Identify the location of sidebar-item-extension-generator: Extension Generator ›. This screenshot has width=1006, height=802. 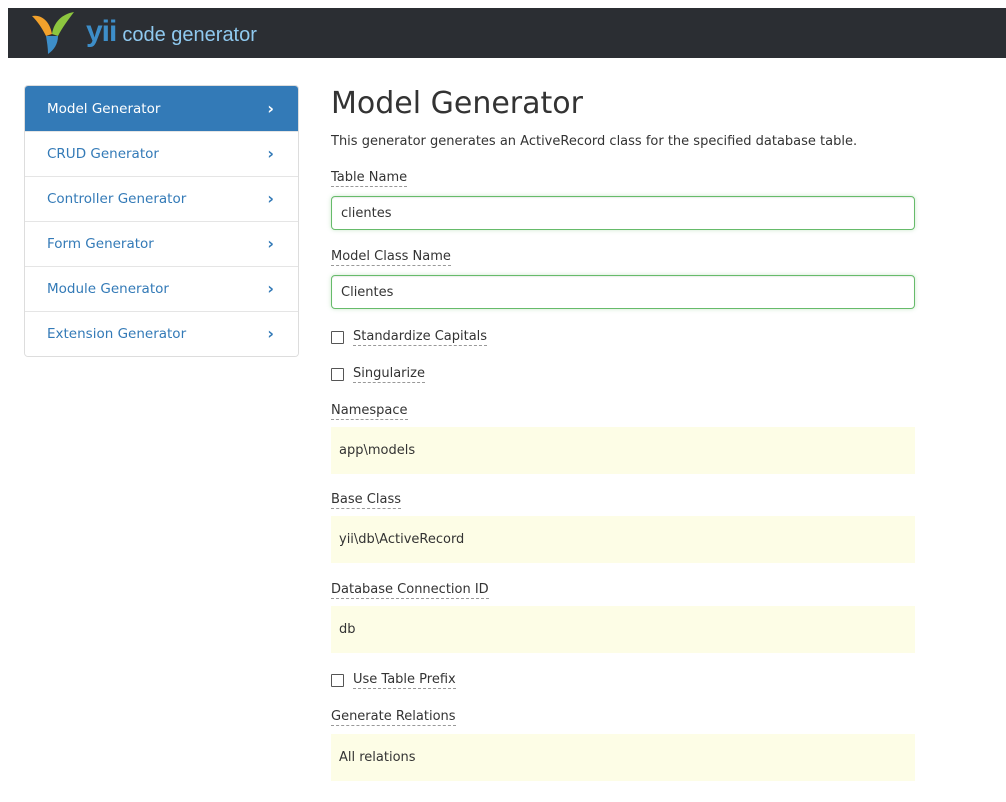
(161, 333).